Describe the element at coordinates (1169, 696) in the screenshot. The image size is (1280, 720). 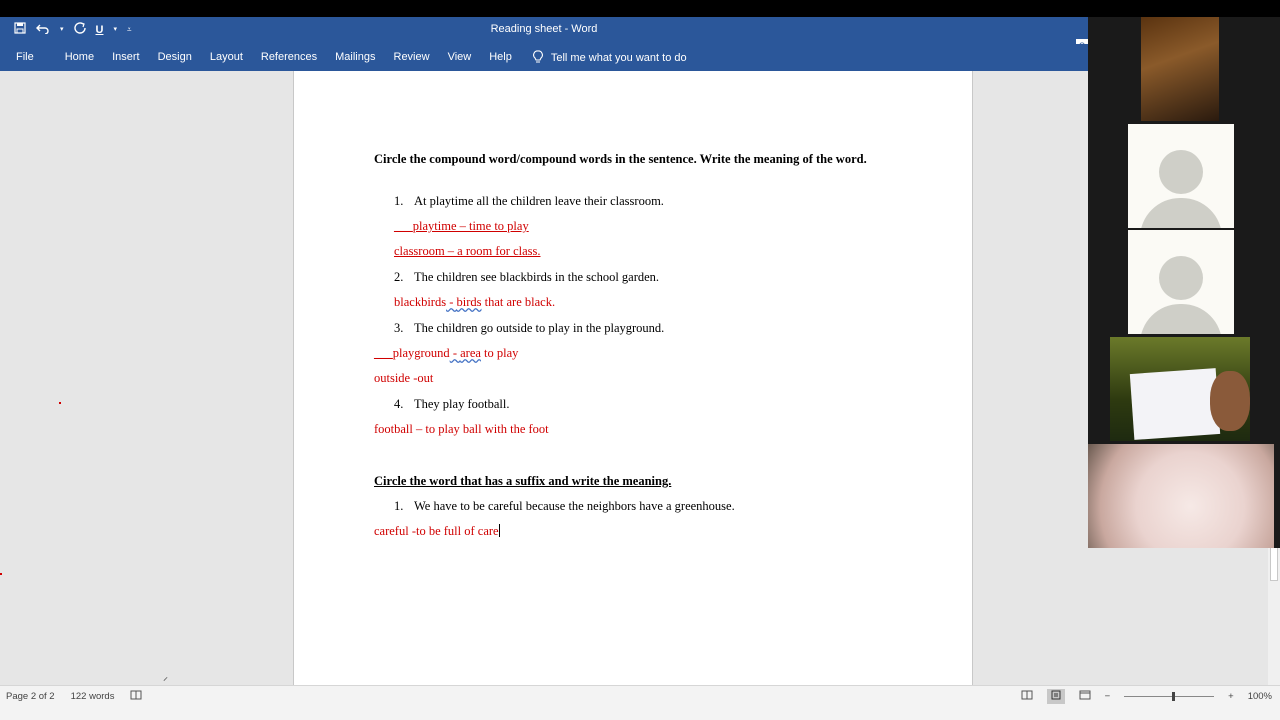
I see `zoom-slider` at that location.